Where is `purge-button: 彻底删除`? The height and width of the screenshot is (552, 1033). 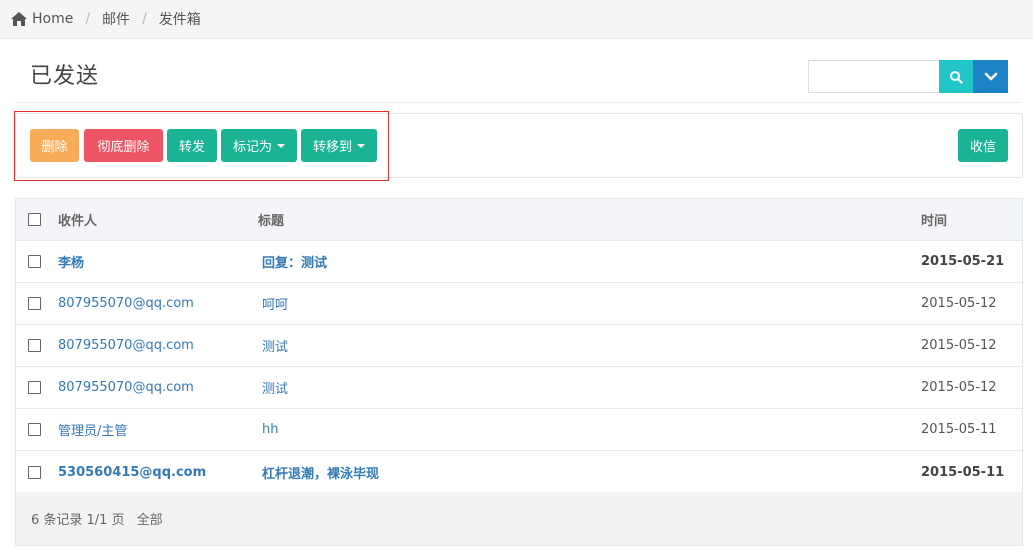
purge-button: 彻底删除 is located at coordinates (123, 145).